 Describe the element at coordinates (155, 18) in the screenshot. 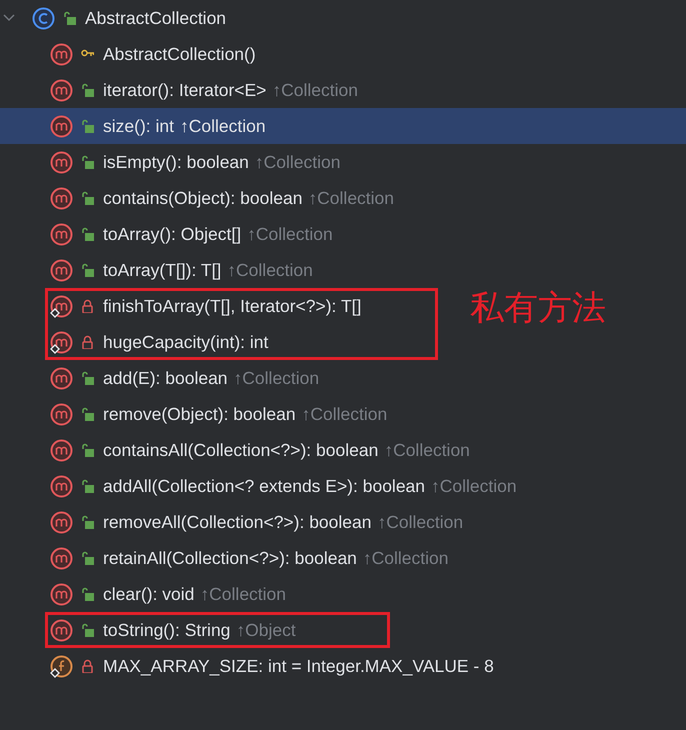

I see `member-name: AbstractCollection` at that location.